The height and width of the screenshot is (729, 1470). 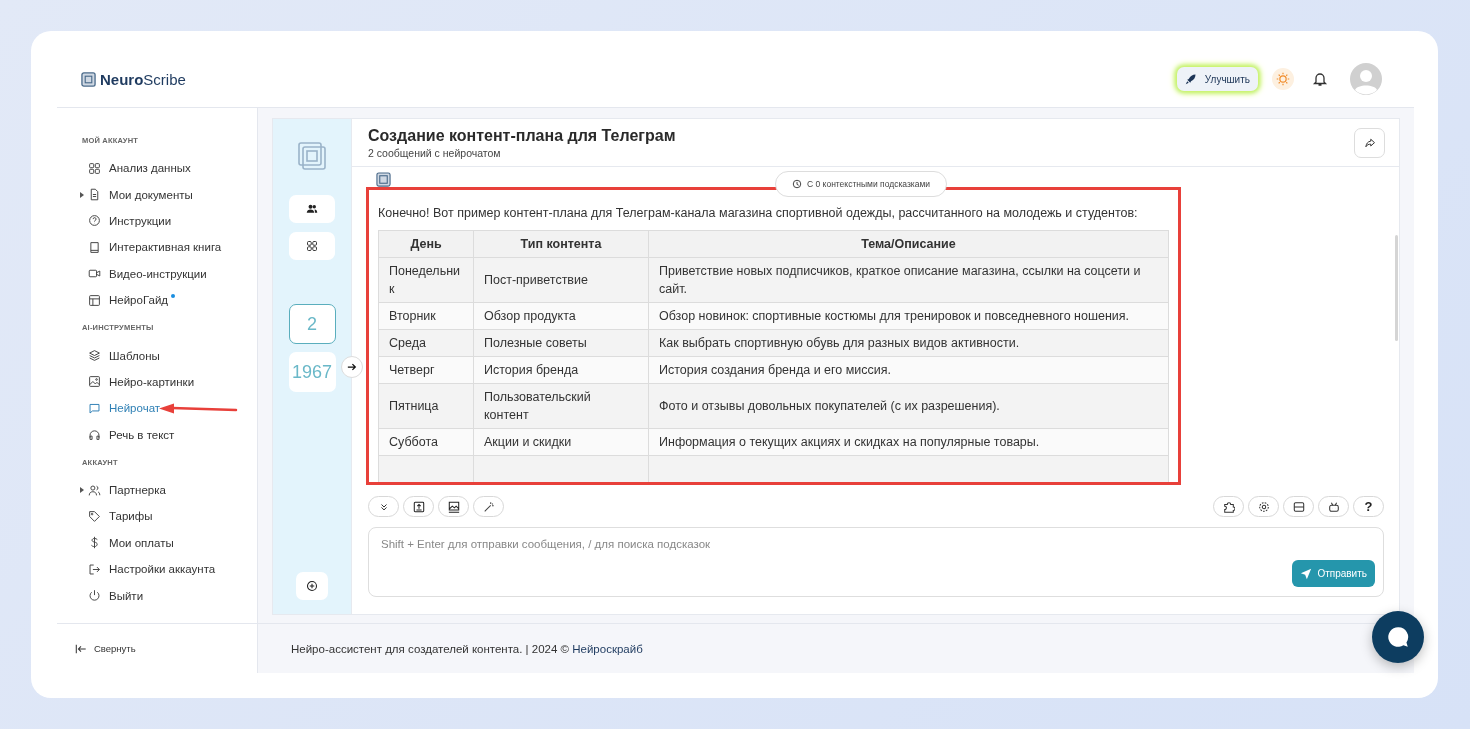 What do you see at coordinates (169, 490) in the screenshot?
I see `sidebar-item: Партнерка` at bounding box center [169, 490].